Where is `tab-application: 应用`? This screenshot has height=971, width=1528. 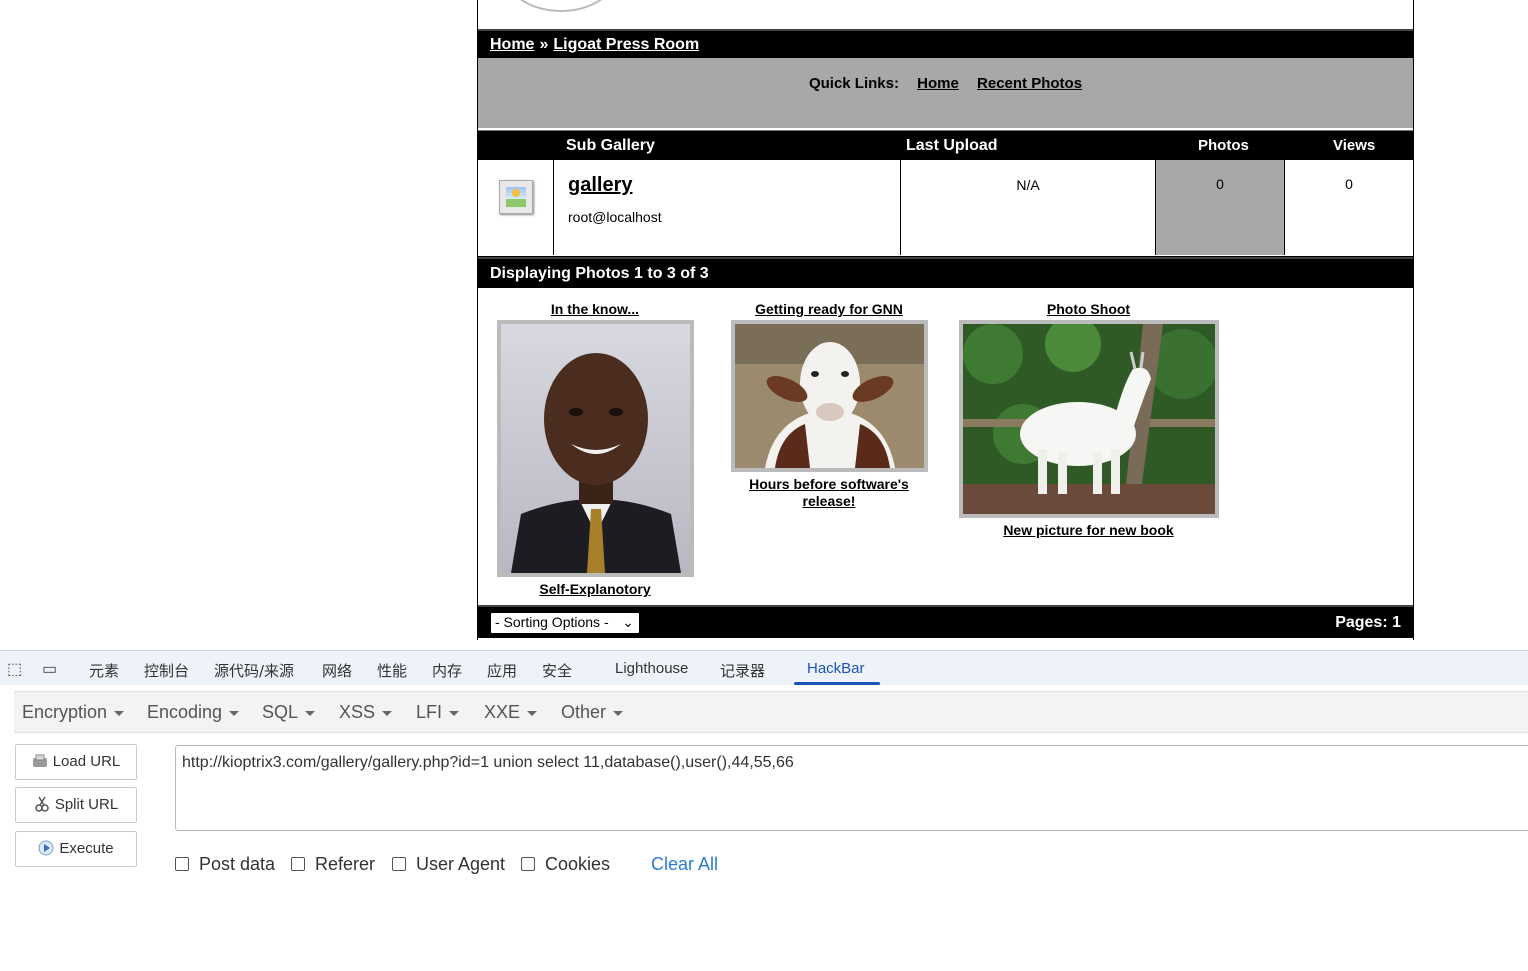
tab-application: 应用 is located at coordinates (502, 670).